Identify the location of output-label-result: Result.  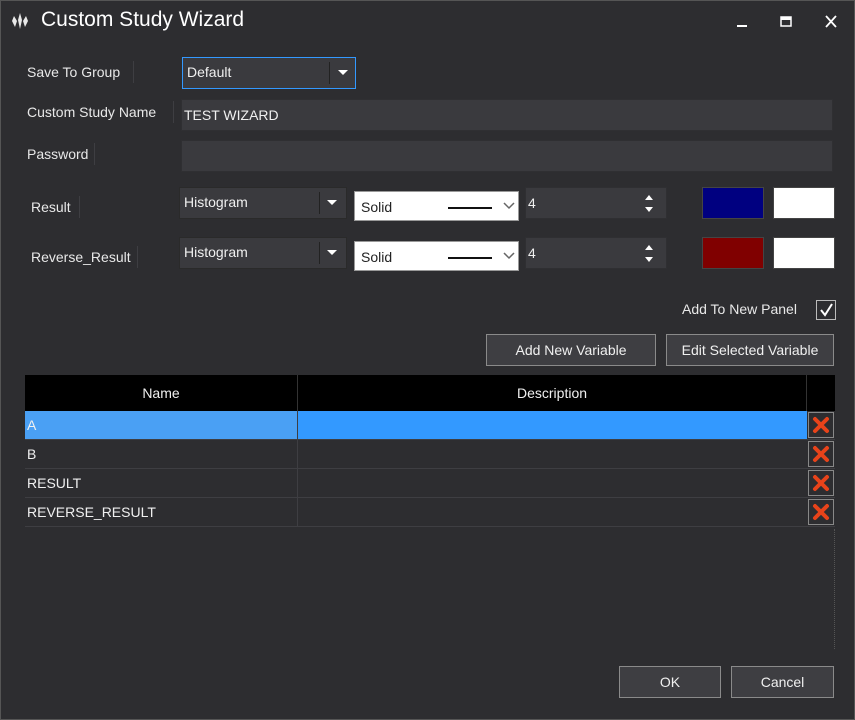
(51, 207).